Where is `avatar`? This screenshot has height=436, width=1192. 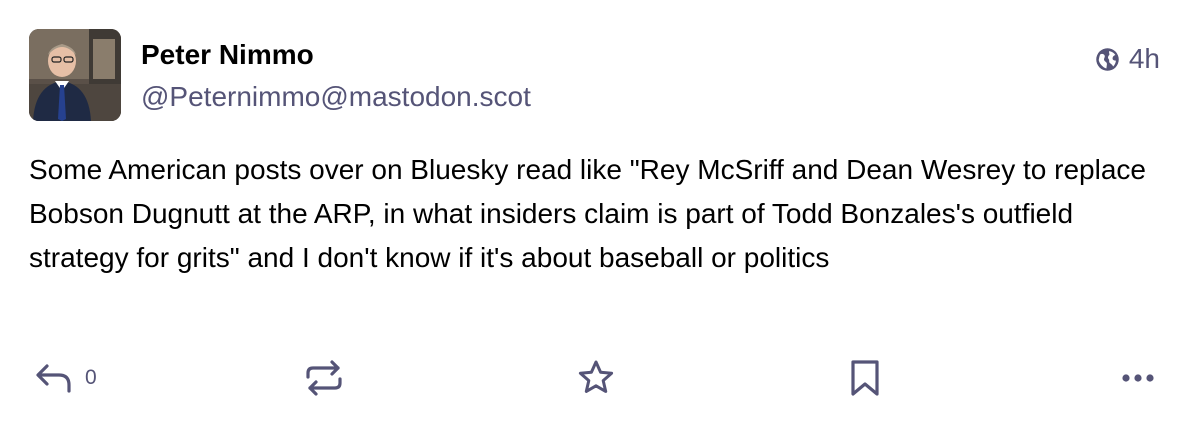 avatar is located at coordinates (75, 75).